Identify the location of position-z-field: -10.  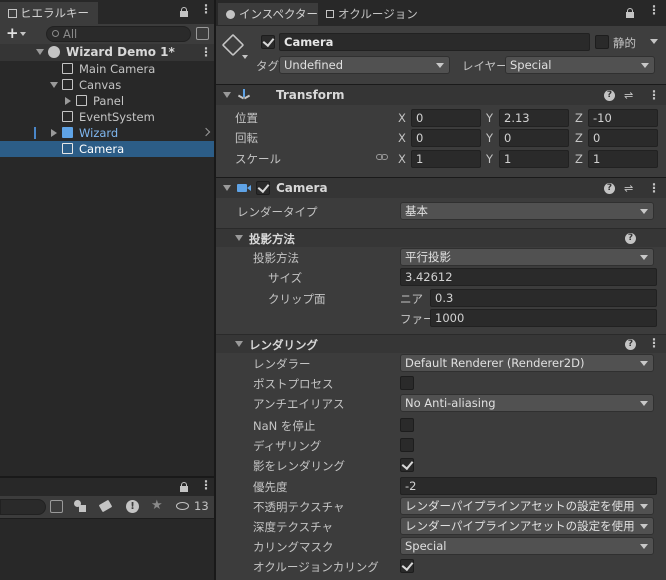
(623, 118).